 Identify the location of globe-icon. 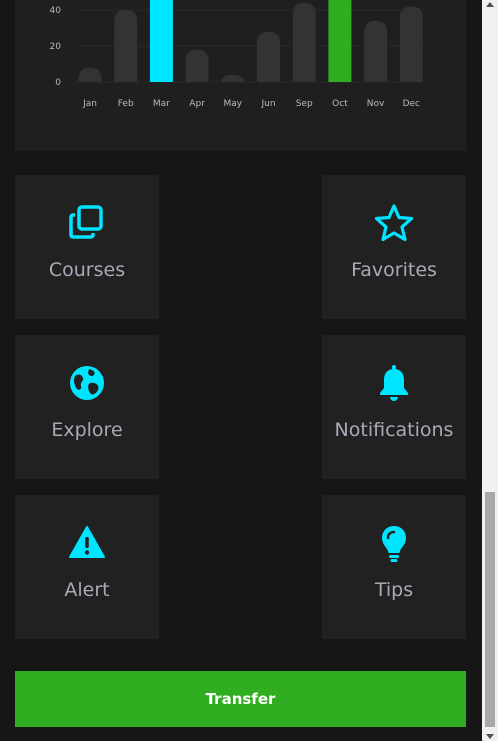
(87, 383).